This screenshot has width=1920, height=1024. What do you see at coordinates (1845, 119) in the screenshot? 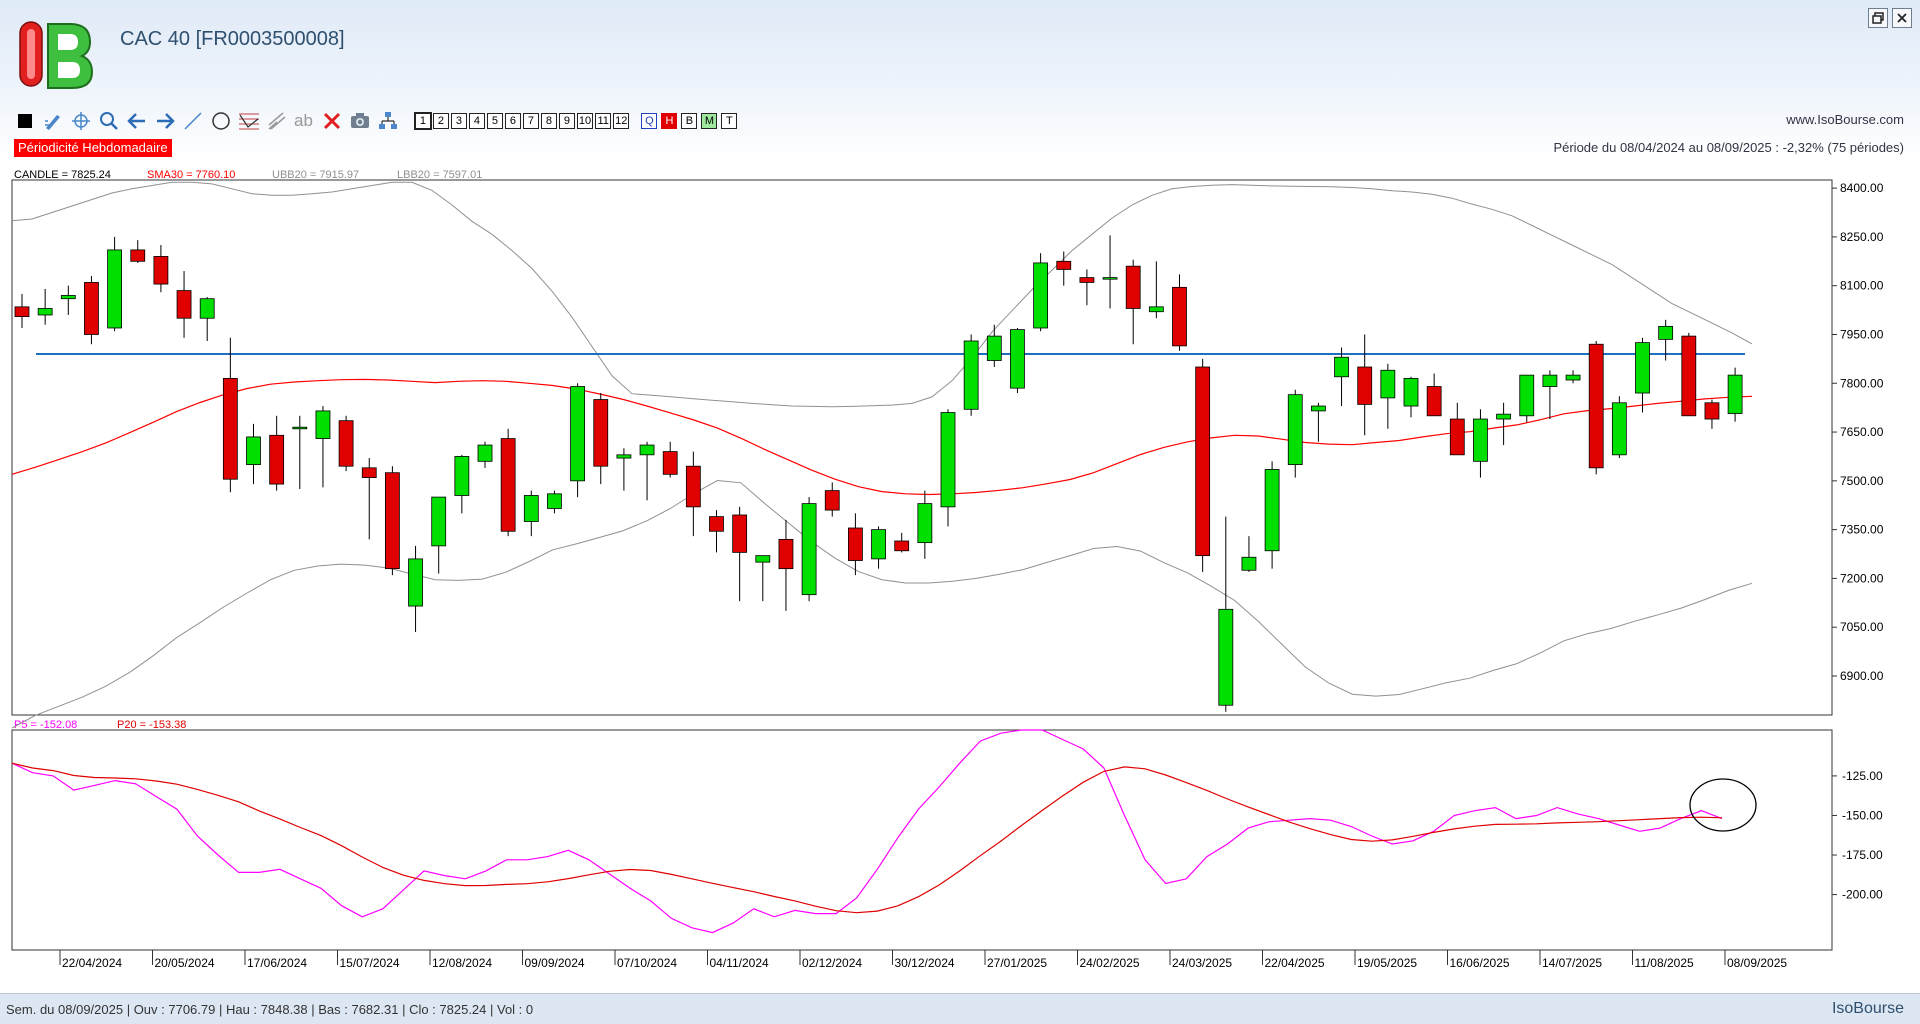
I see `site-link: www.IsoBourse.com` at bounding box center [1845, 119].